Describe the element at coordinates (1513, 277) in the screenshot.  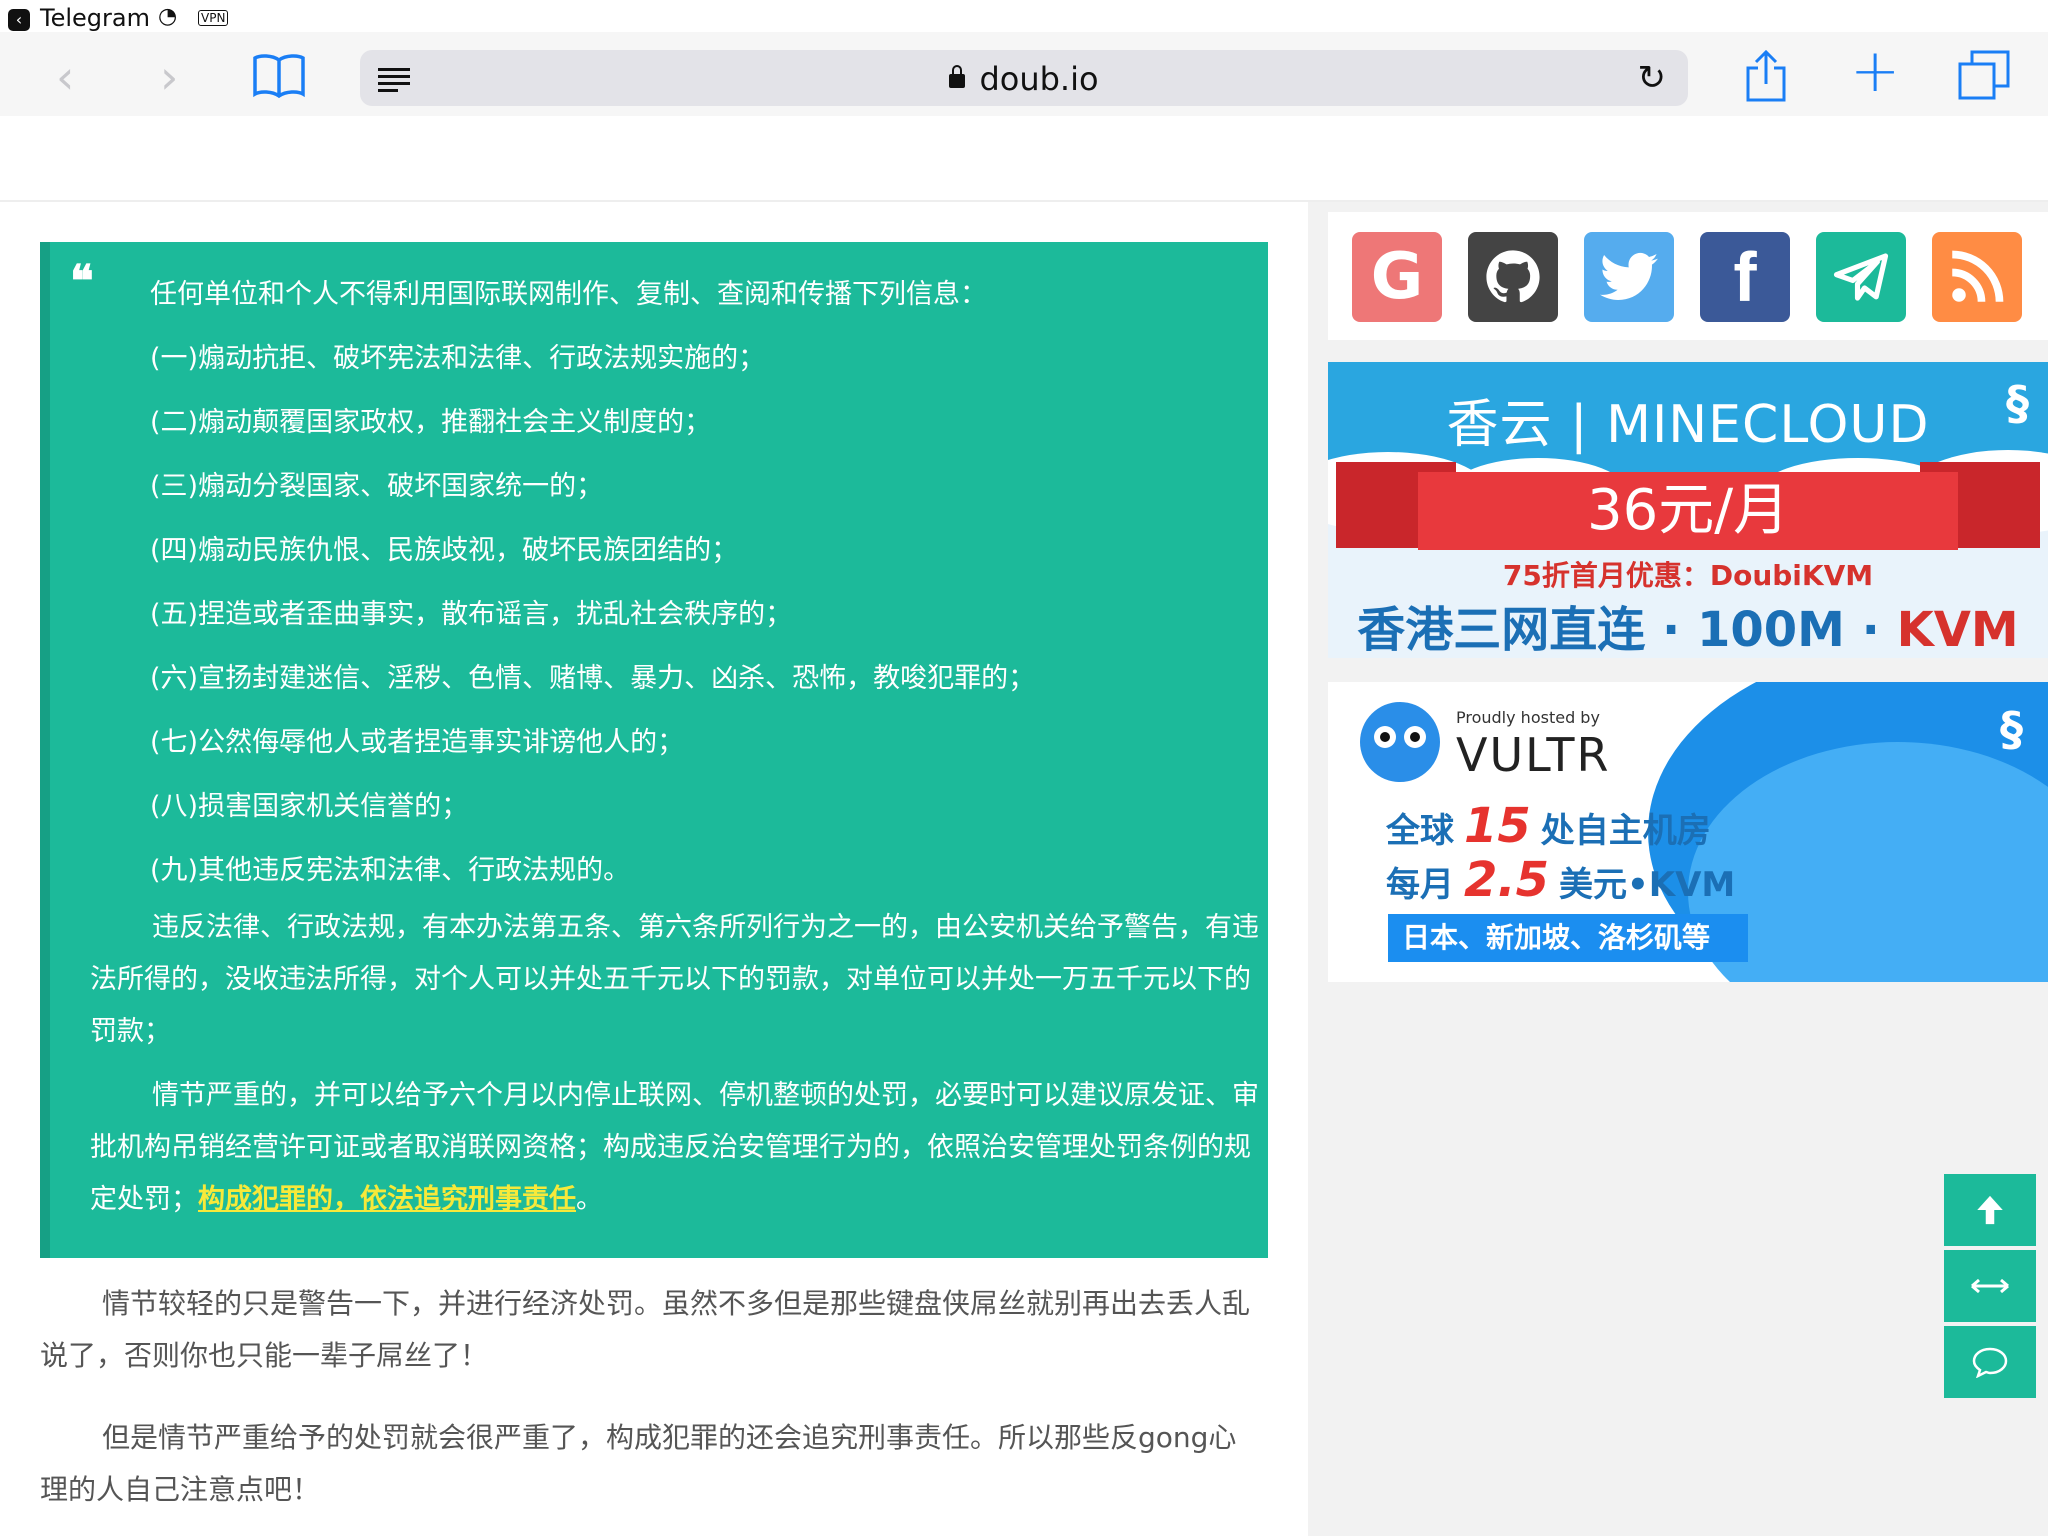
I see `github-icon` at that location.